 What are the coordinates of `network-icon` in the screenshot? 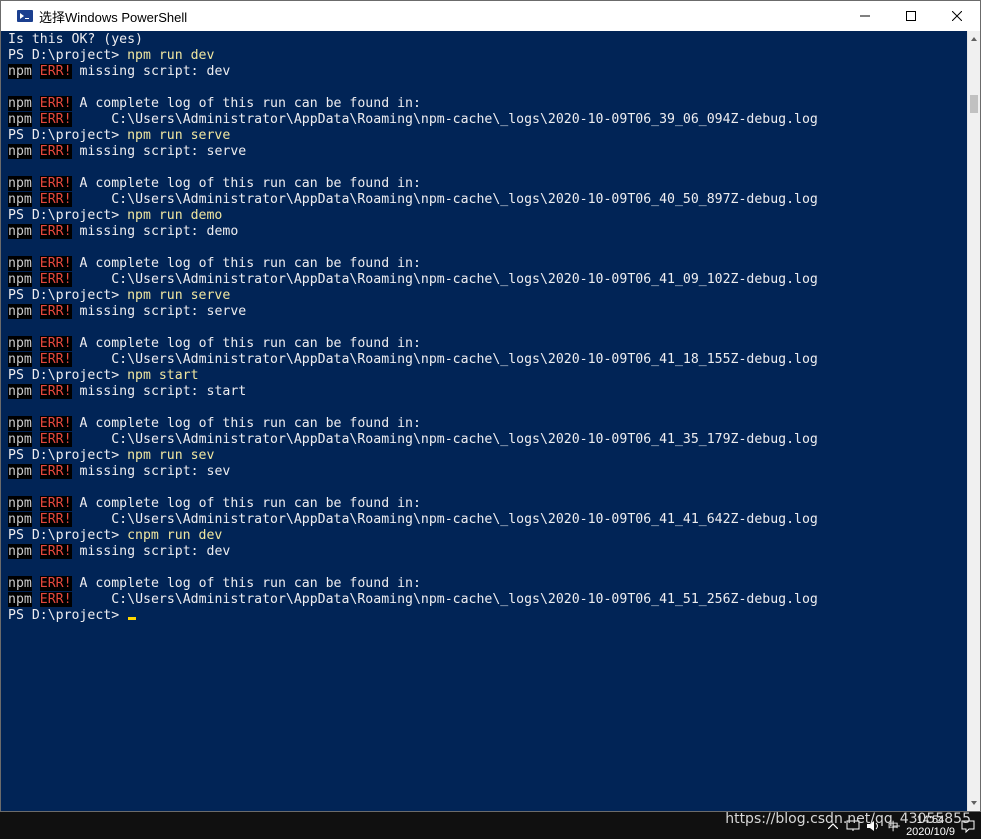 It's located at (853, 826).